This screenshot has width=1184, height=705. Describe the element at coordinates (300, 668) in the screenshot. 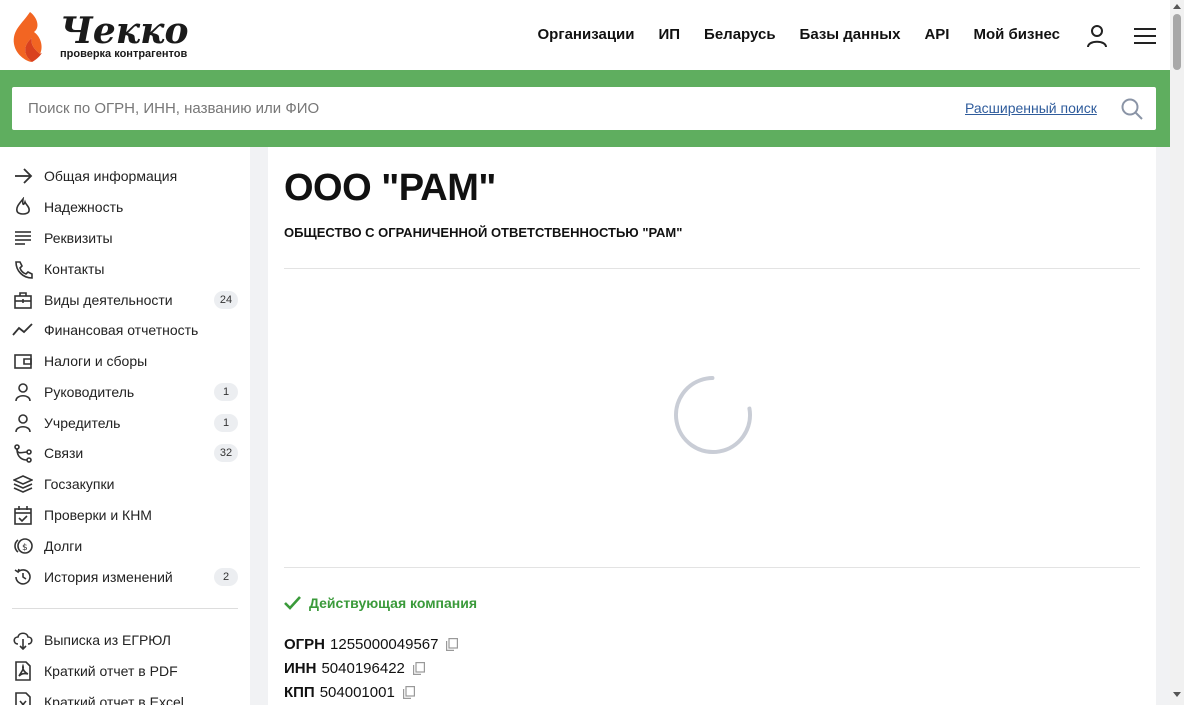

I see `requisite-label: ИНН` at that location.